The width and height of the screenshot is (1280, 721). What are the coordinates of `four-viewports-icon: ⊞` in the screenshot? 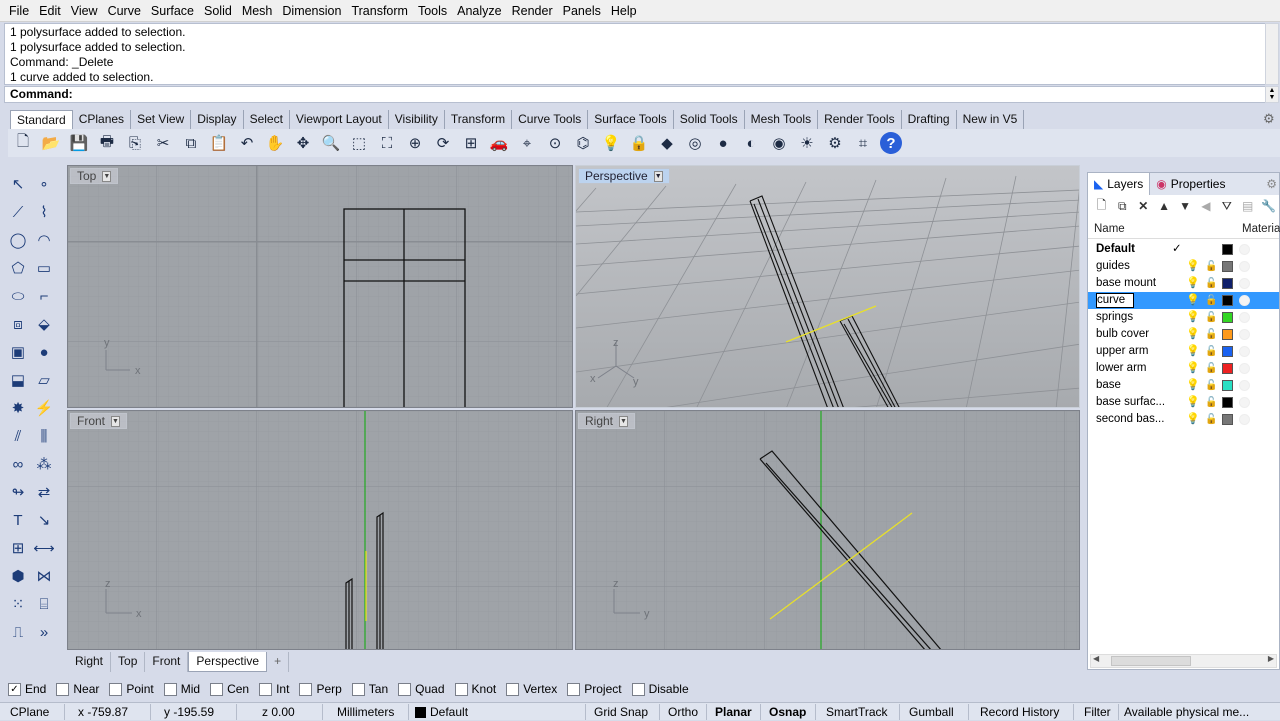 It's located at (471, 143).